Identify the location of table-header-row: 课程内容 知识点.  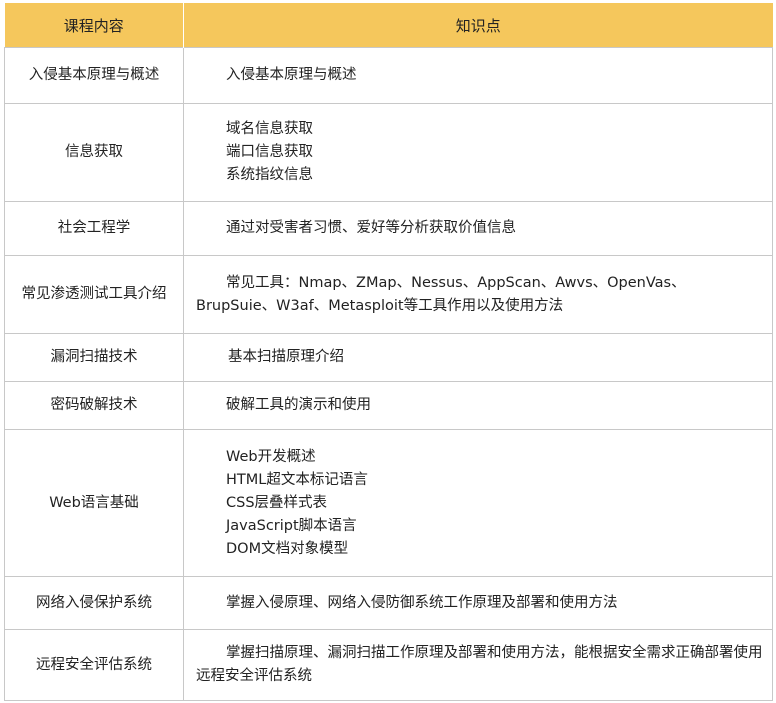
(388, 25).